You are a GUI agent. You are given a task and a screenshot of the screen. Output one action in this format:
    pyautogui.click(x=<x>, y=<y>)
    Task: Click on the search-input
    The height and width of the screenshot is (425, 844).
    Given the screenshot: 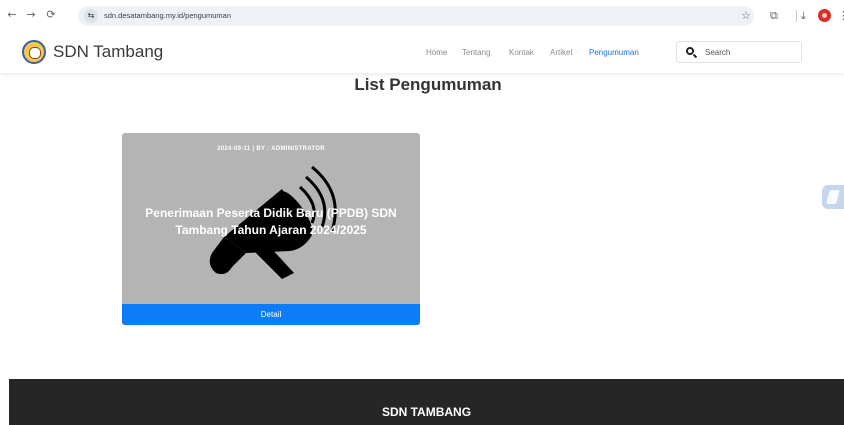 What is the action you would take?
    pyautogui.click(x=750, y=52)
    